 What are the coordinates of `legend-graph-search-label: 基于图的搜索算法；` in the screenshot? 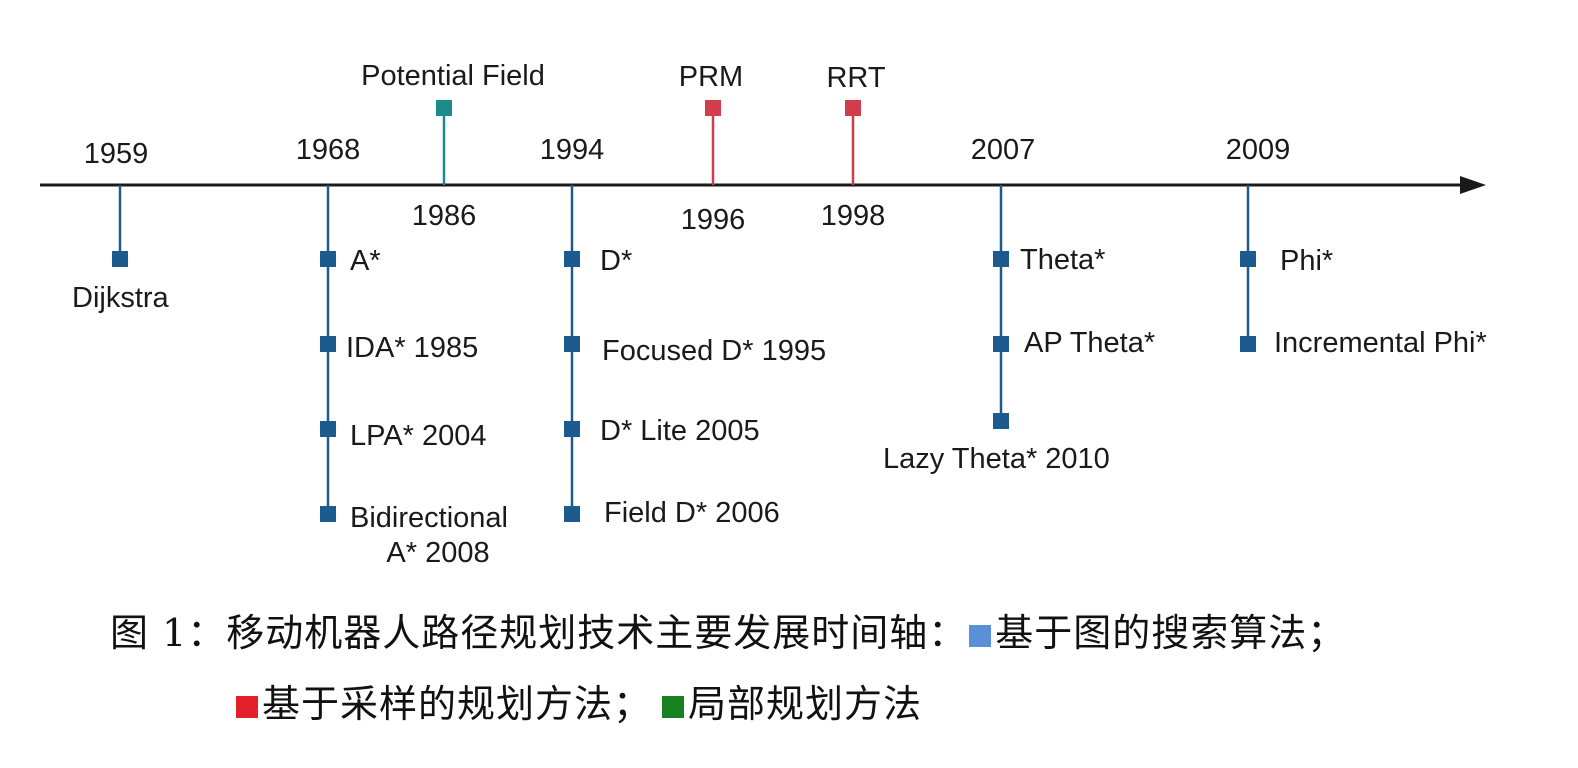 It's located at (1171, 633).